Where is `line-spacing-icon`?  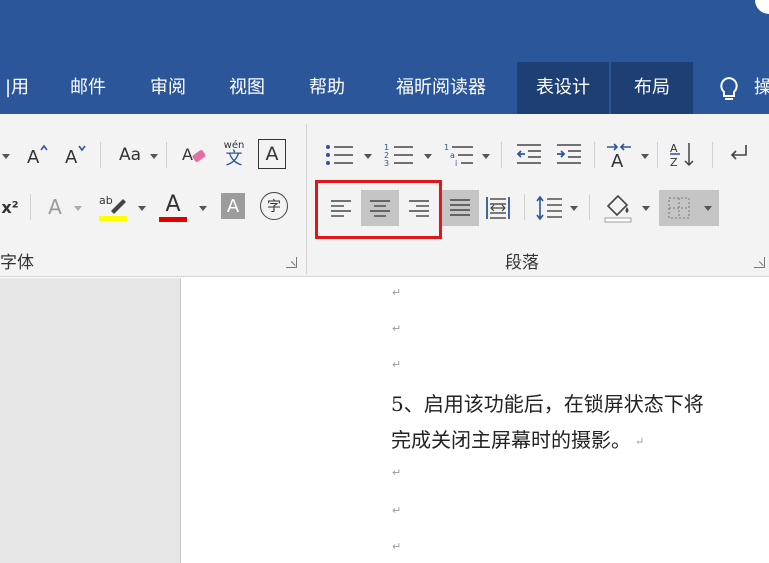 line-spacing-icon is located at coordinates (549, 208).